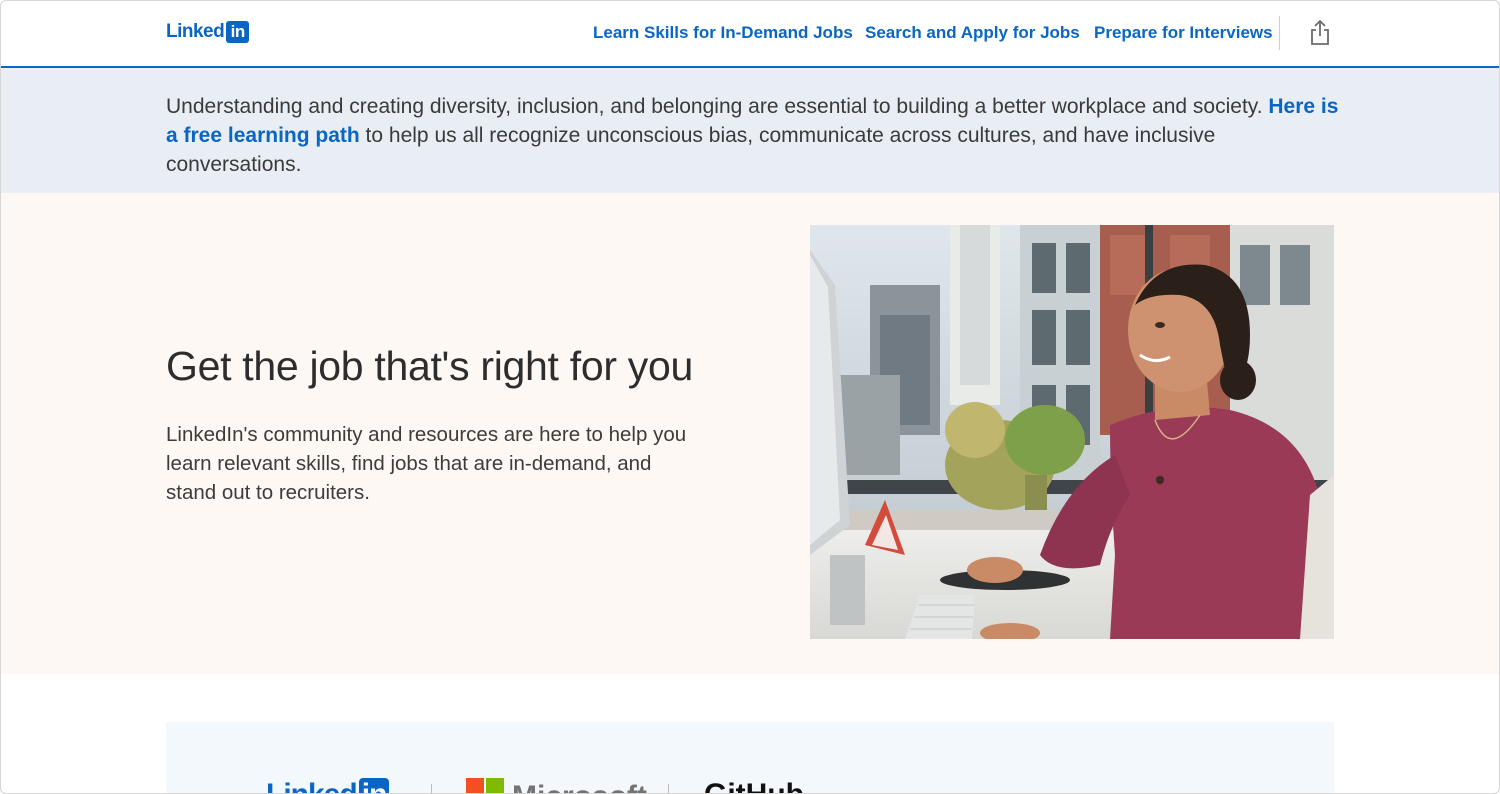 This screenshot has width=1500, height=794. I want to click on partner-logos-strip: Linkedin Microsoft GitHub, so click(750, 758).